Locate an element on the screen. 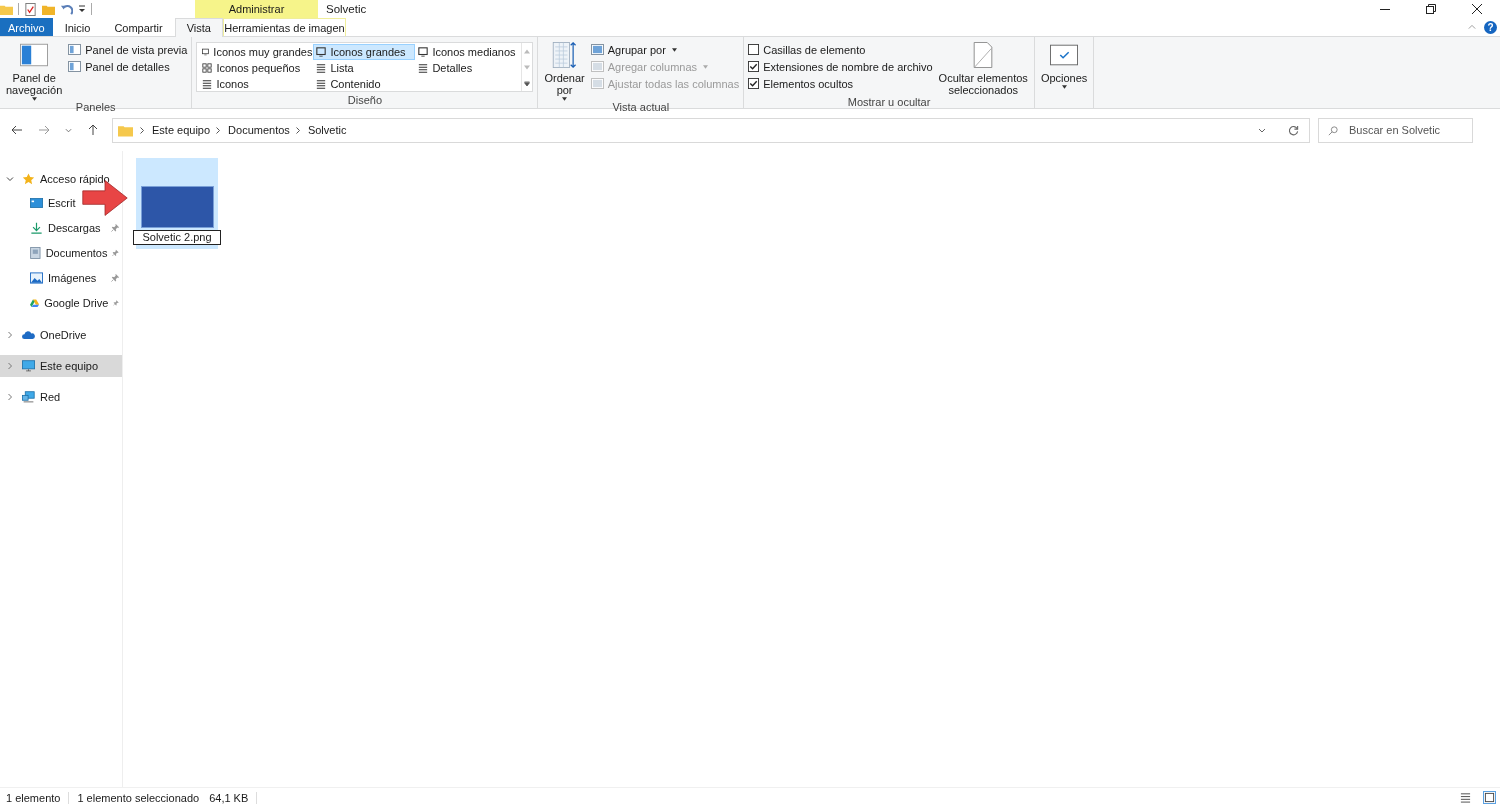  layout-option: Contenido is located at coordinates (364, 84).